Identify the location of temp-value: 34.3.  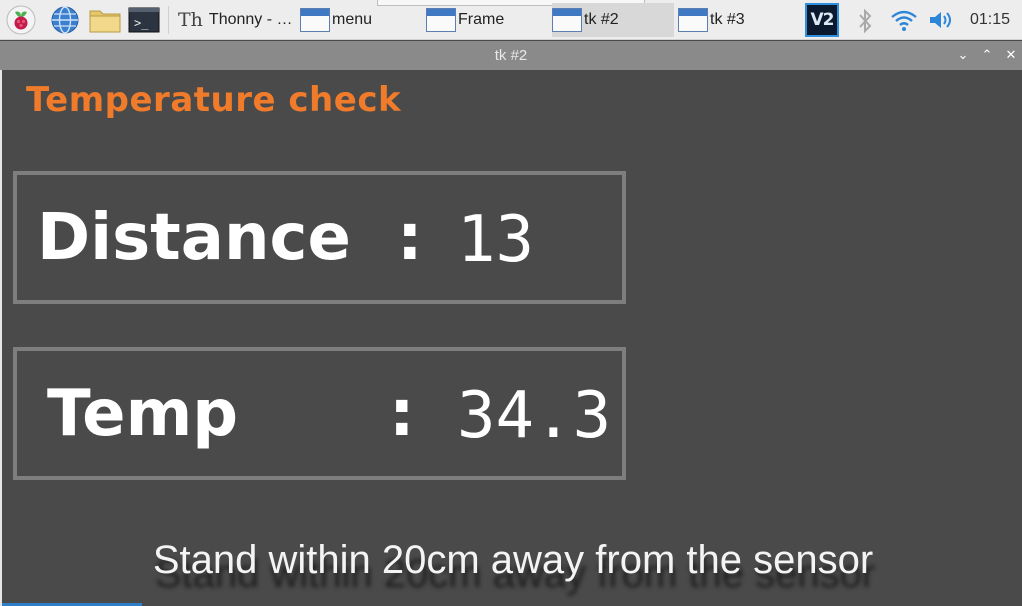
(534, 416).